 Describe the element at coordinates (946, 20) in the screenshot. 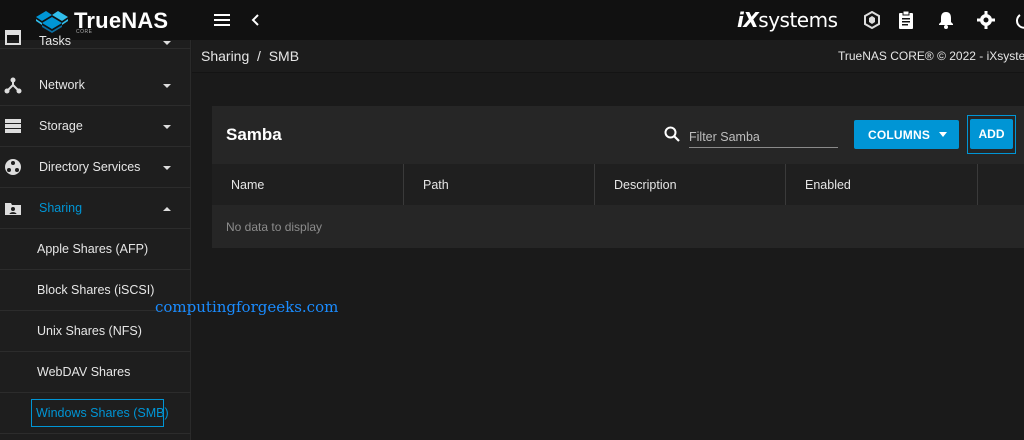

I see `bell-icon` at that location.